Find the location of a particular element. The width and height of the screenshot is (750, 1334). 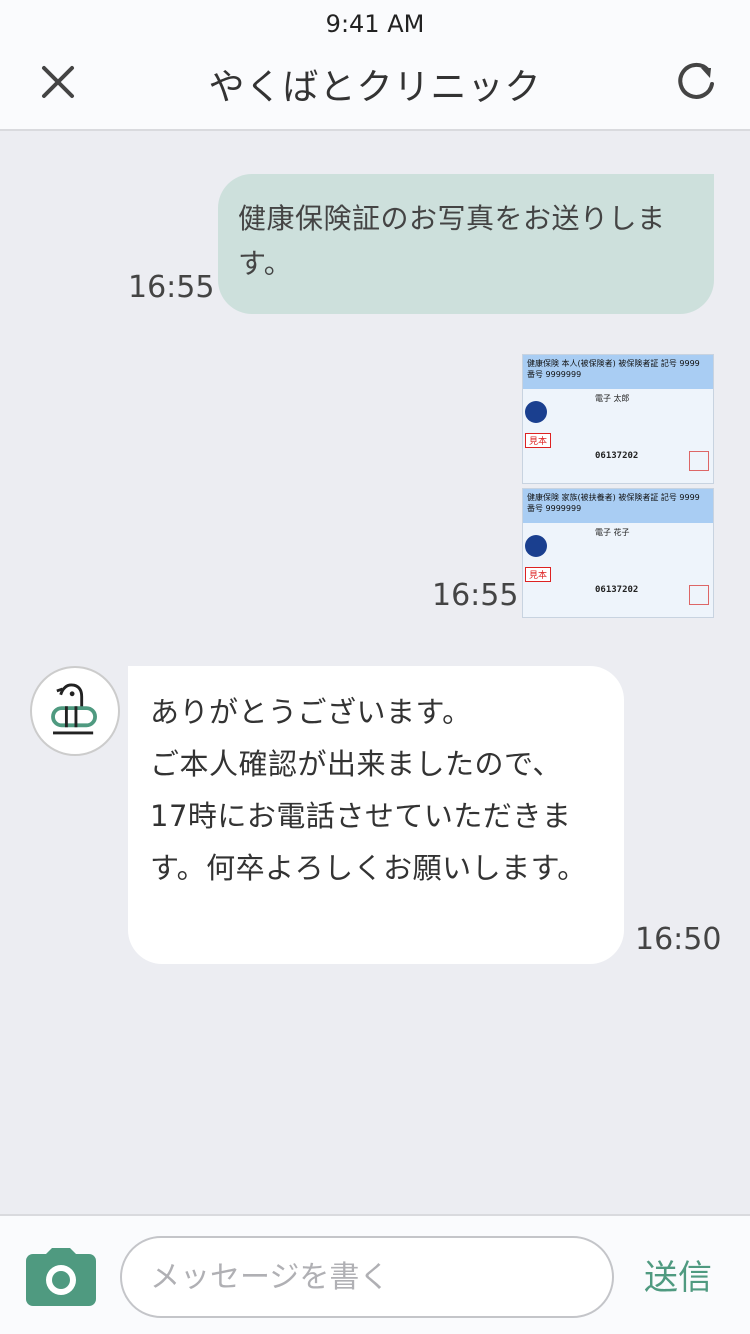

status-time: 9:41 AM is located at coordinates (375, 24).